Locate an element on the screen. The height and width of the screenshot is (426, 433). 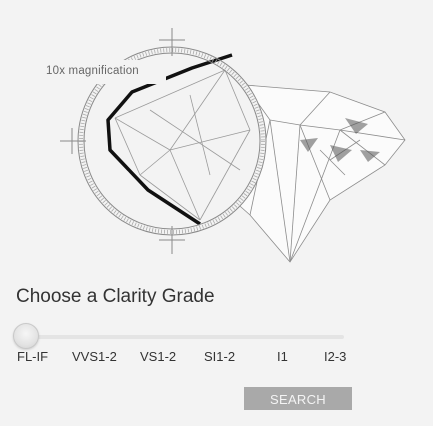
clarity-heading: Choose a Clarity Grade is located at coordinates (115, 296).